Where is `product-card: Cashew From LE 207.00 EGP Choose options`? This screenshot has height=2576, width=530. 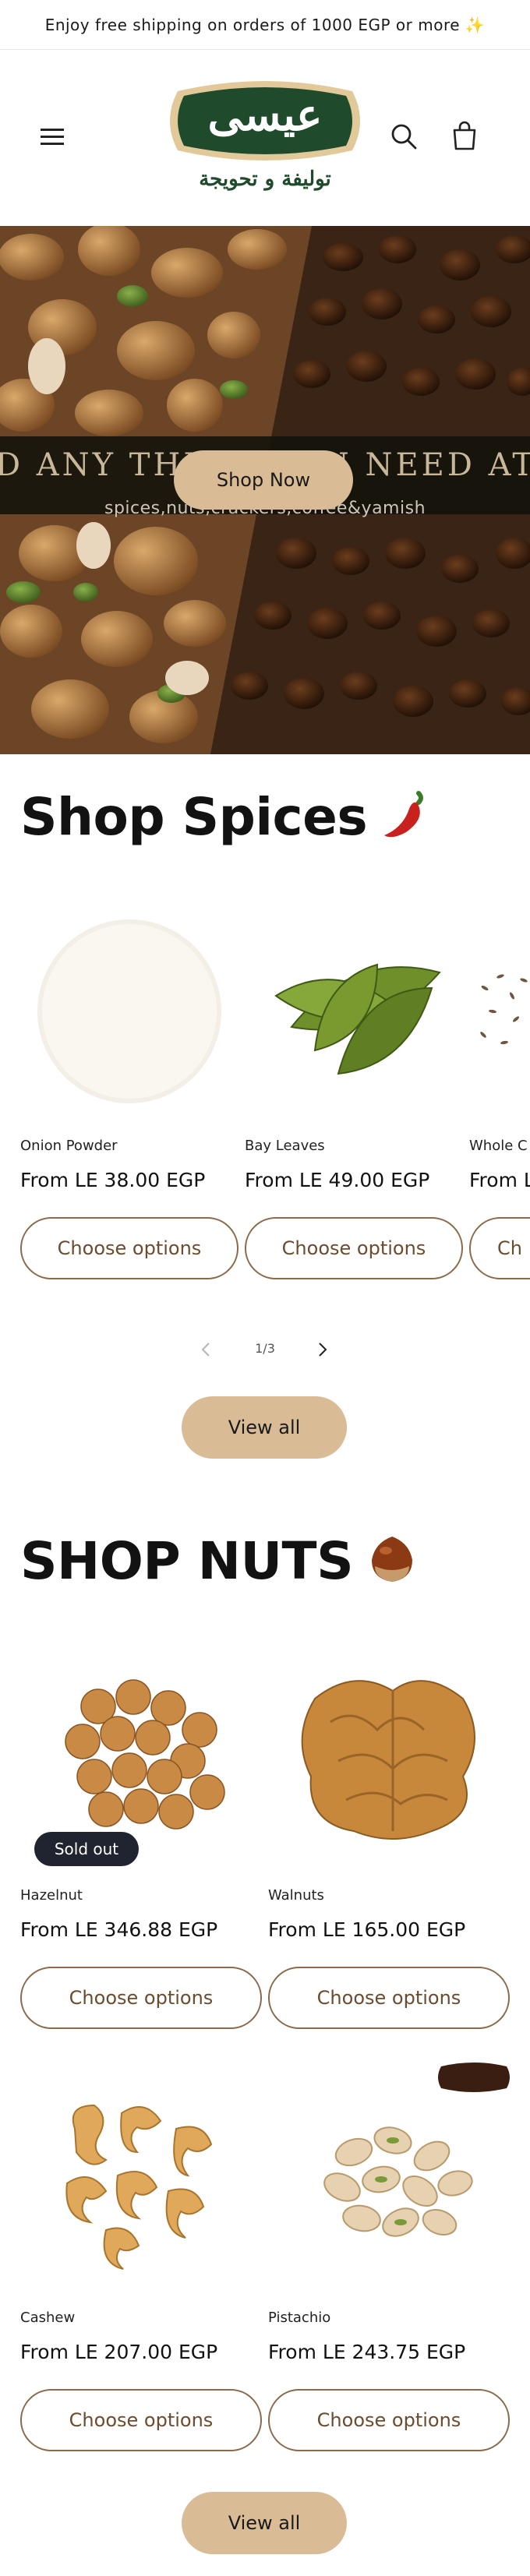 product-card: Cashew From LE 207.00 EGP Choose options is located at coordinates (141, 2269).